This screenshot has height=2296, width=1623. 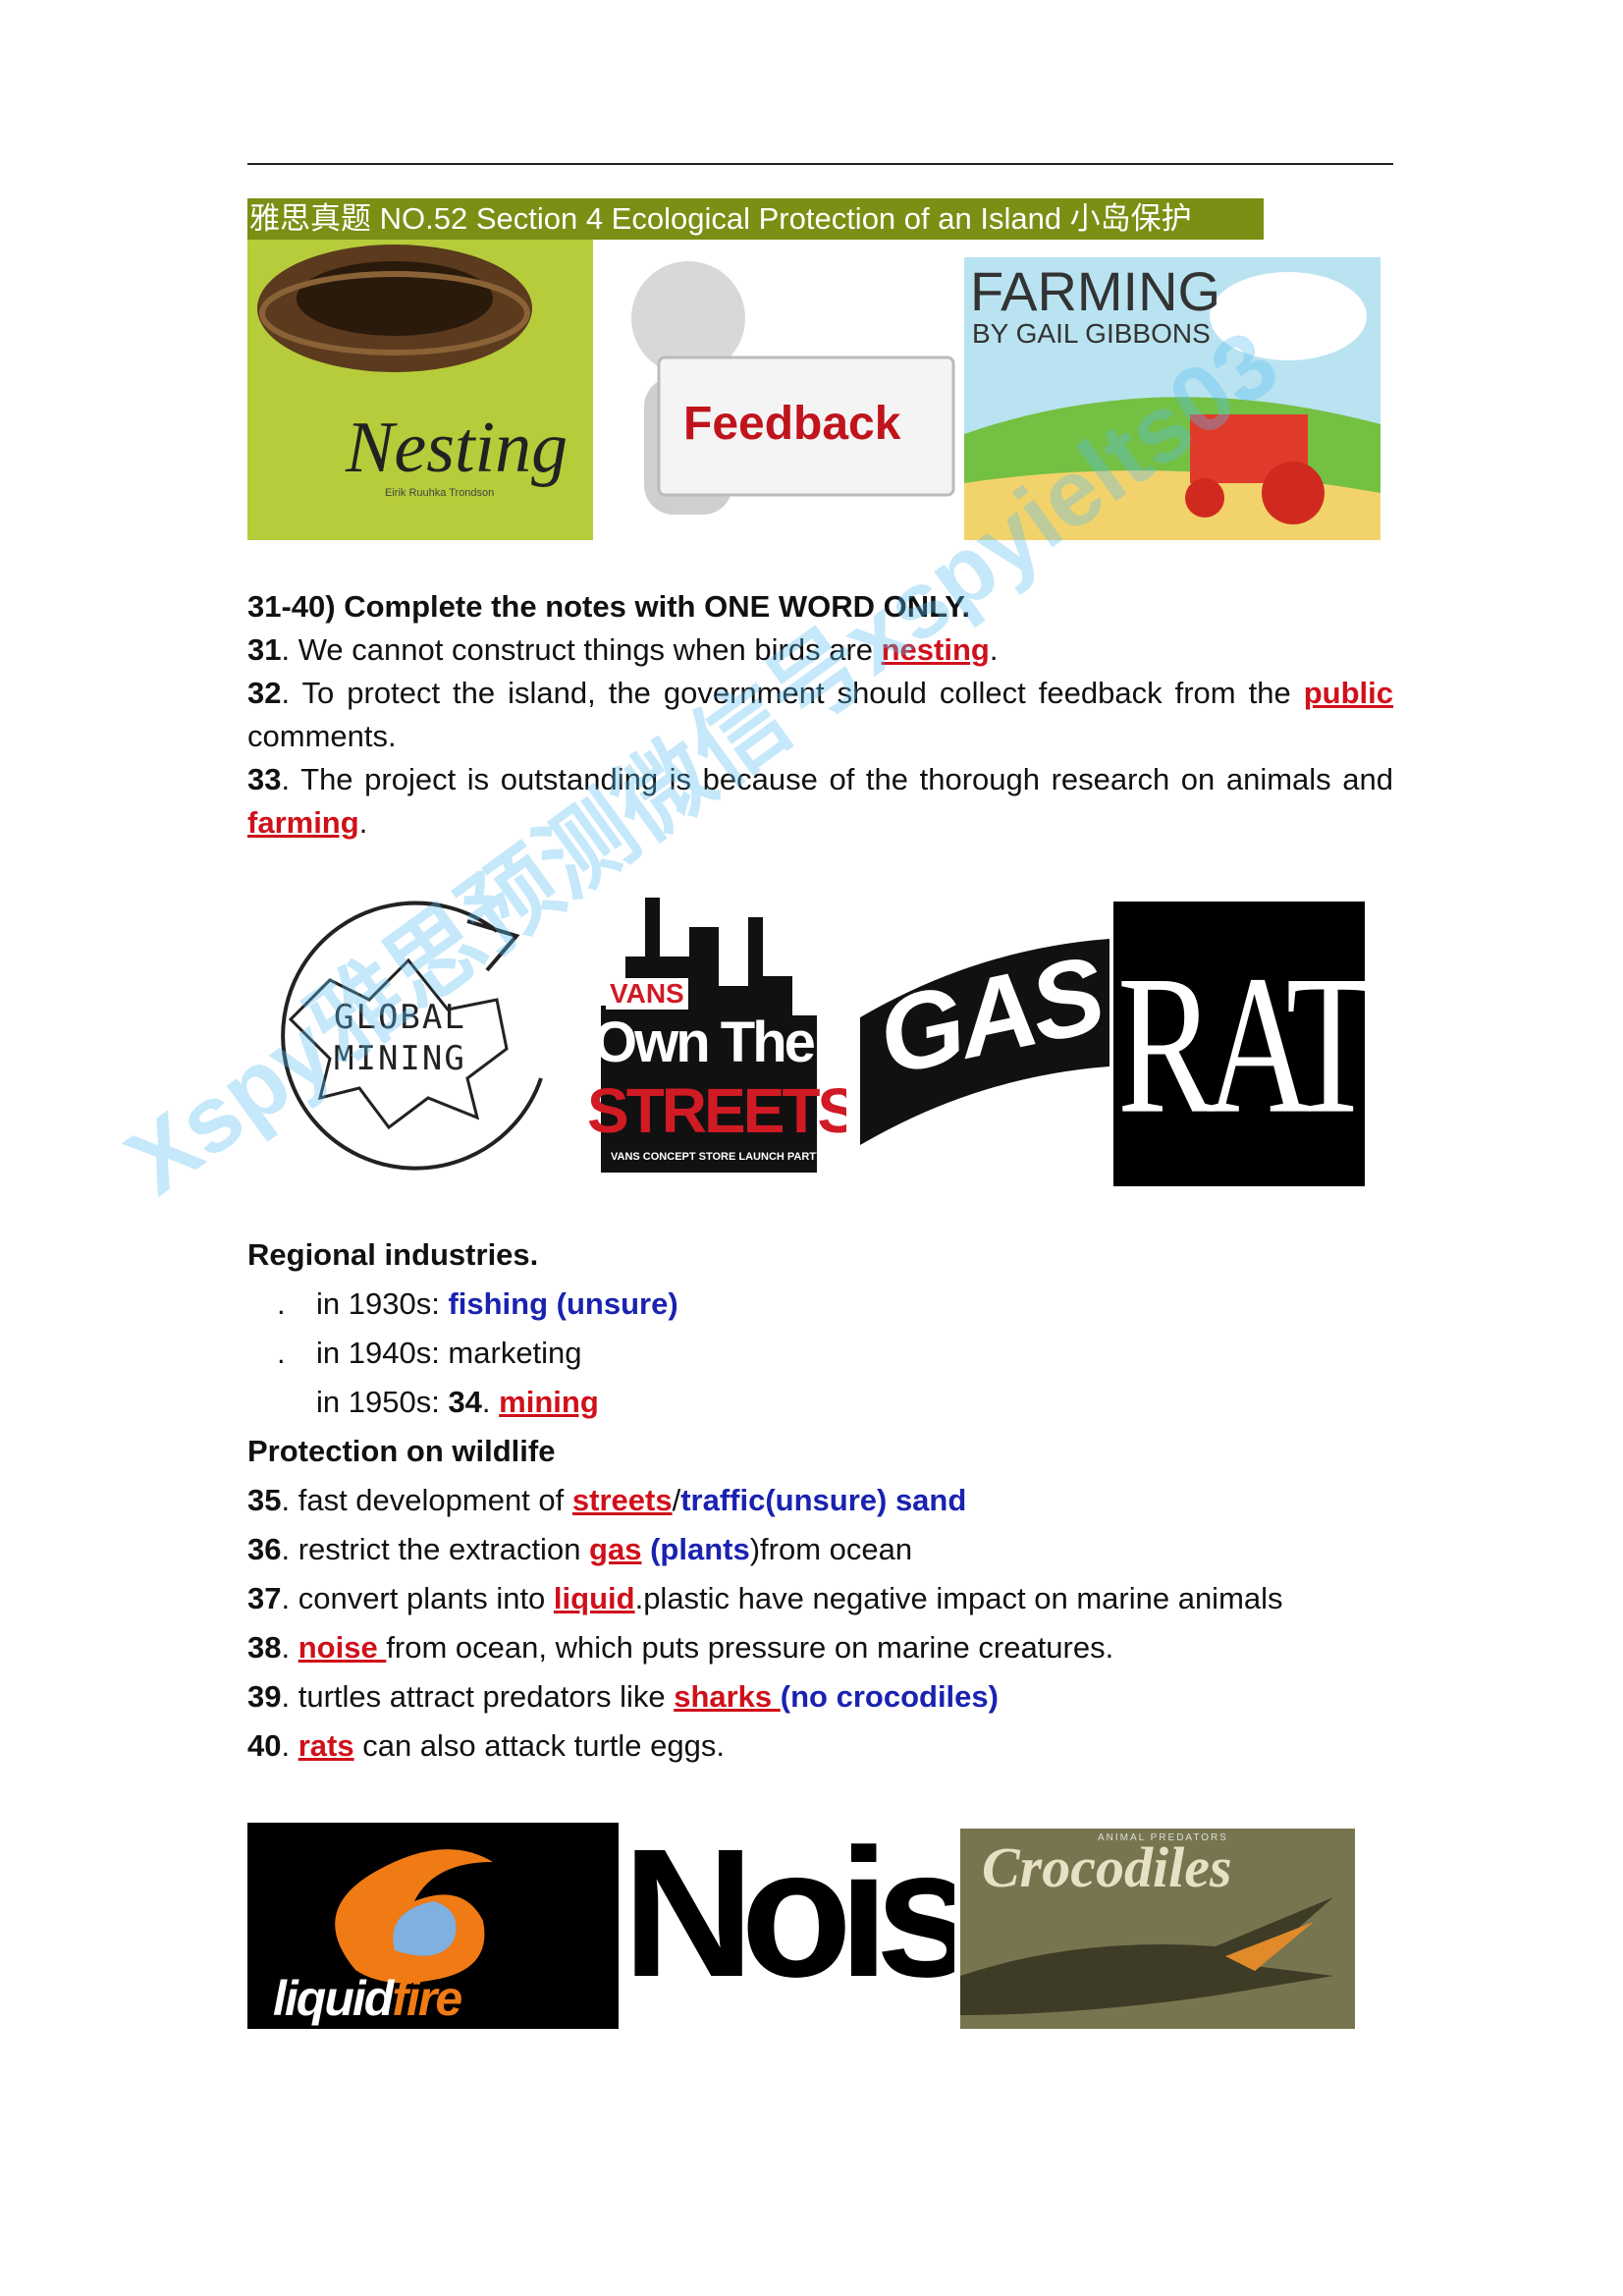 What do you see at coordinates (436, 1549) in the screenshot?
I see `q36-text: . restrict the extraction` at bounding box center [436, 1549].